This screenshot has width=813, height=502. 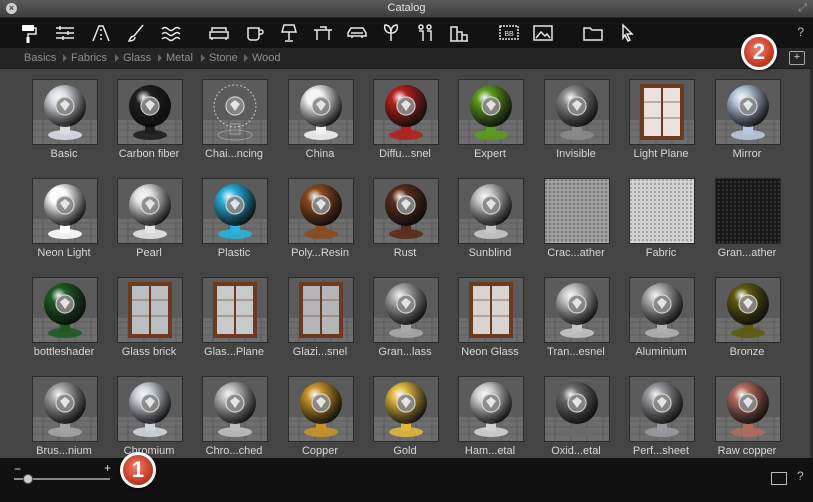 I want to click on material-item: Chai...ncing, so click(x=234, y=114).